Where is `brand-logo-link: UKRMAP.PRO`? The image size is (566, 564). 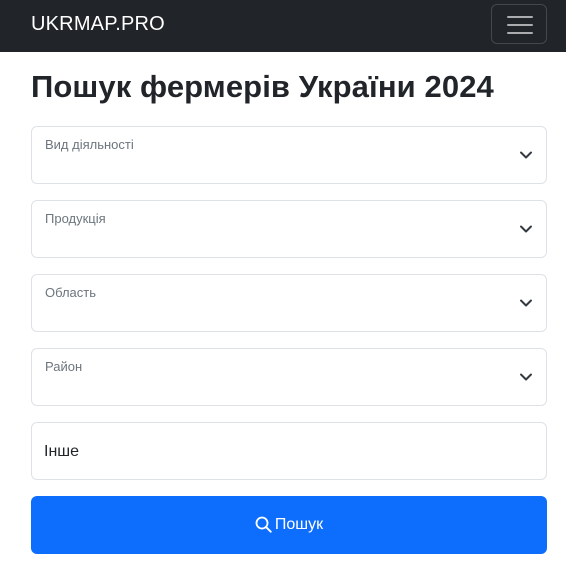
brand-logo-link: UKRMAP.PRO is located at coordinates (98, 24).